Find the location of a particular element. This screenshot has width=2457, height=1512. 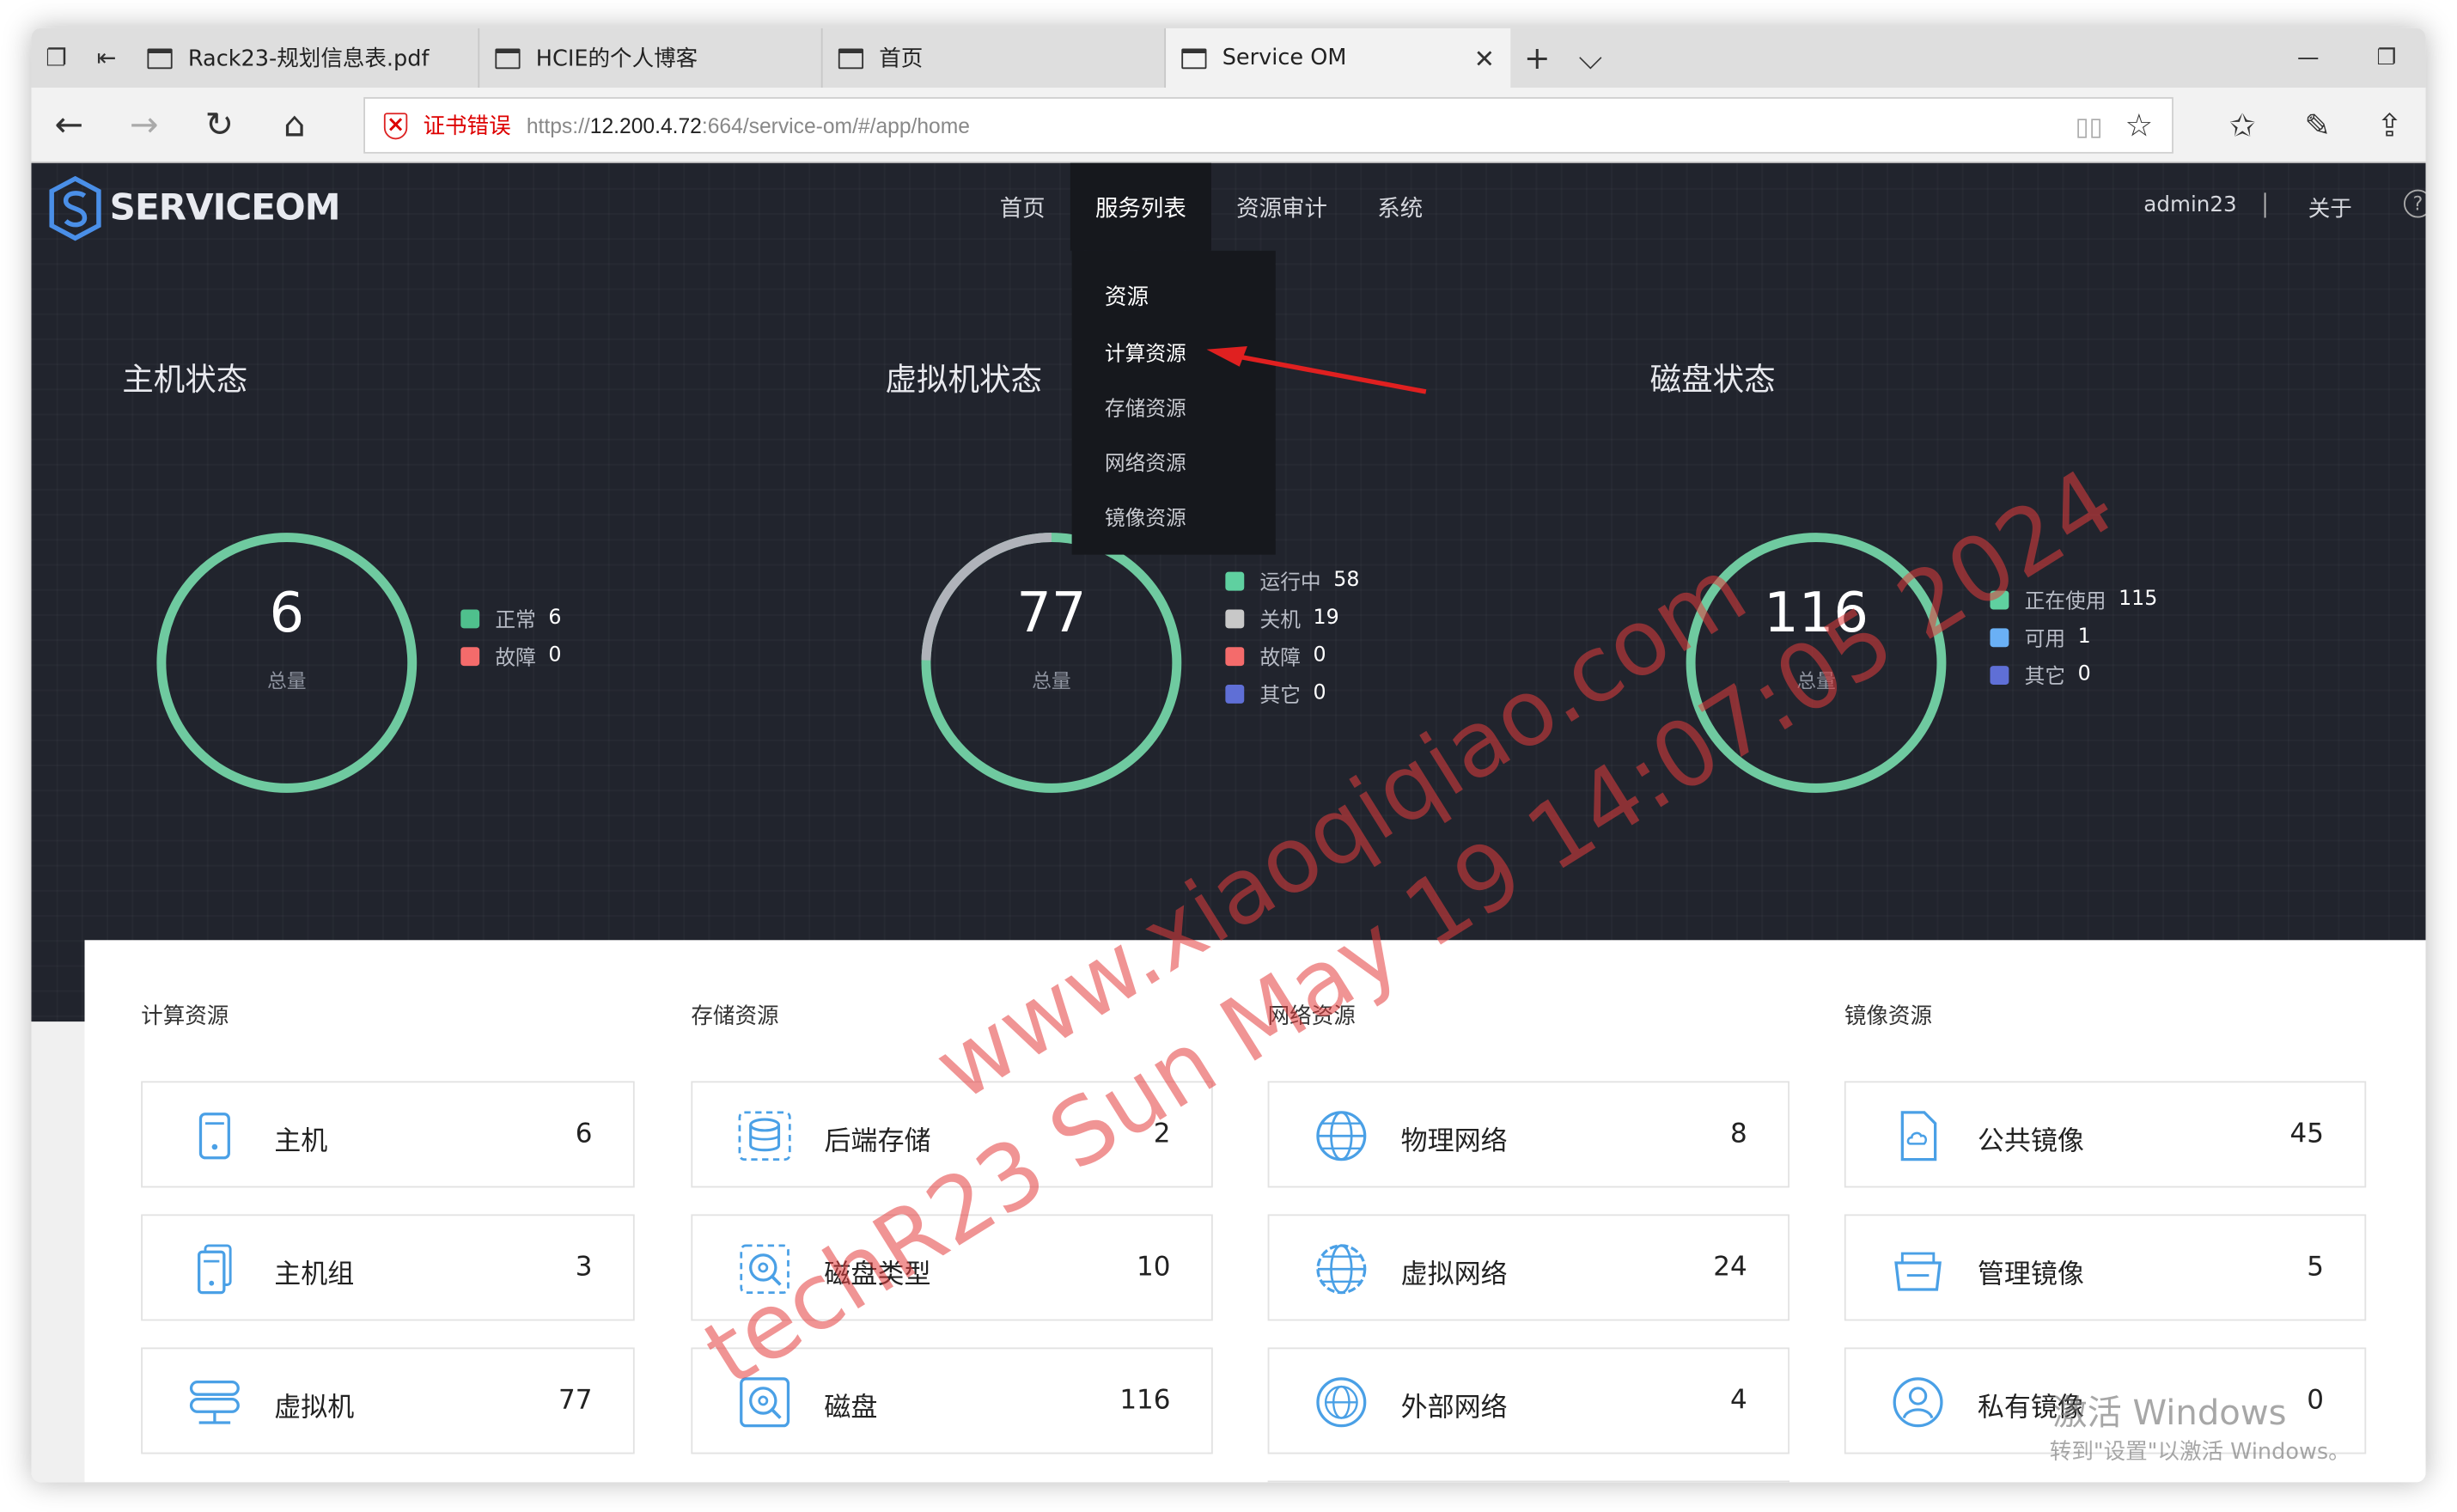

card-virtual-network: 虚拟网络 24 is located at coordinates (1528, 1267).